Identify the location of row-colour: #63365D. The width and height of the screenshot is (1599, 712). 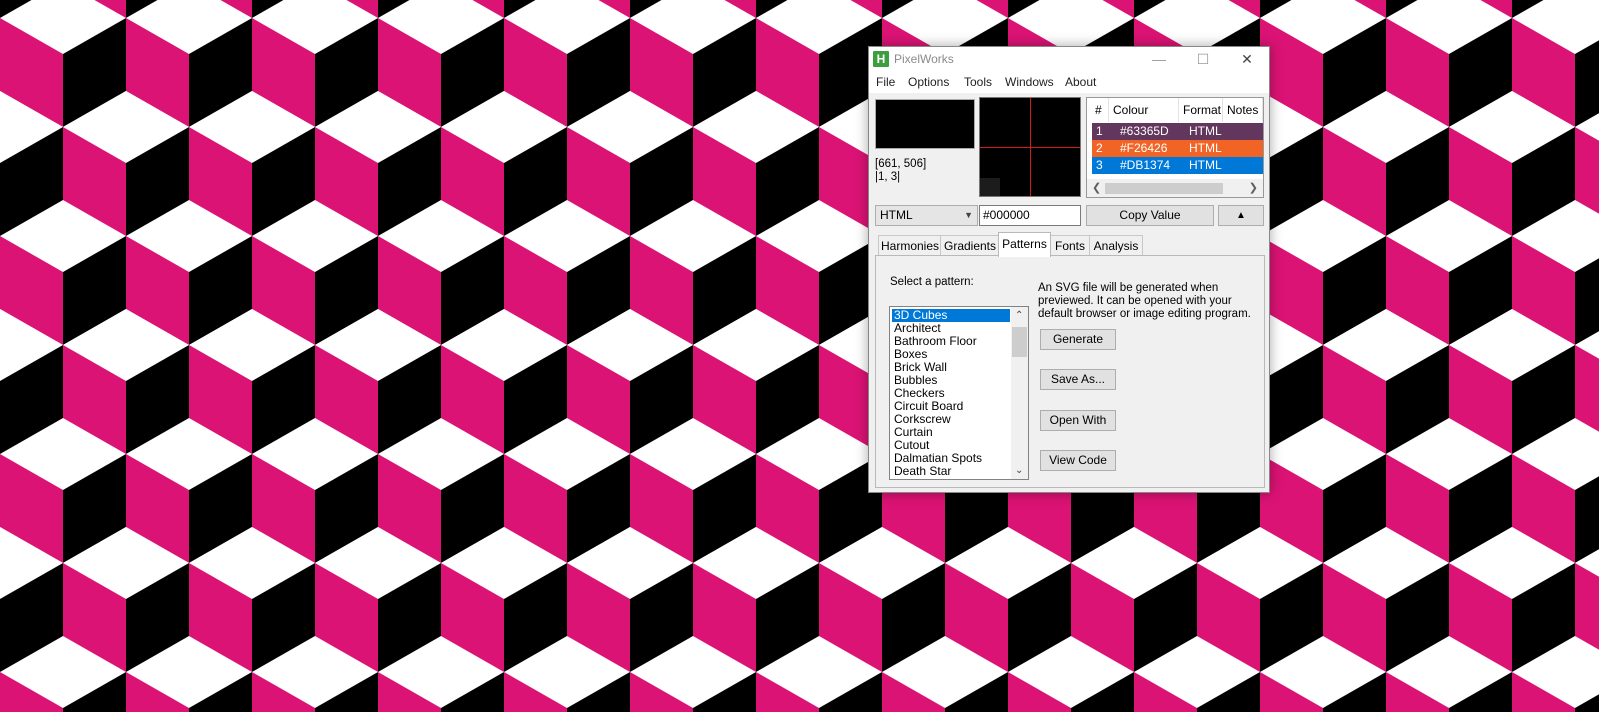
(1144, 131).